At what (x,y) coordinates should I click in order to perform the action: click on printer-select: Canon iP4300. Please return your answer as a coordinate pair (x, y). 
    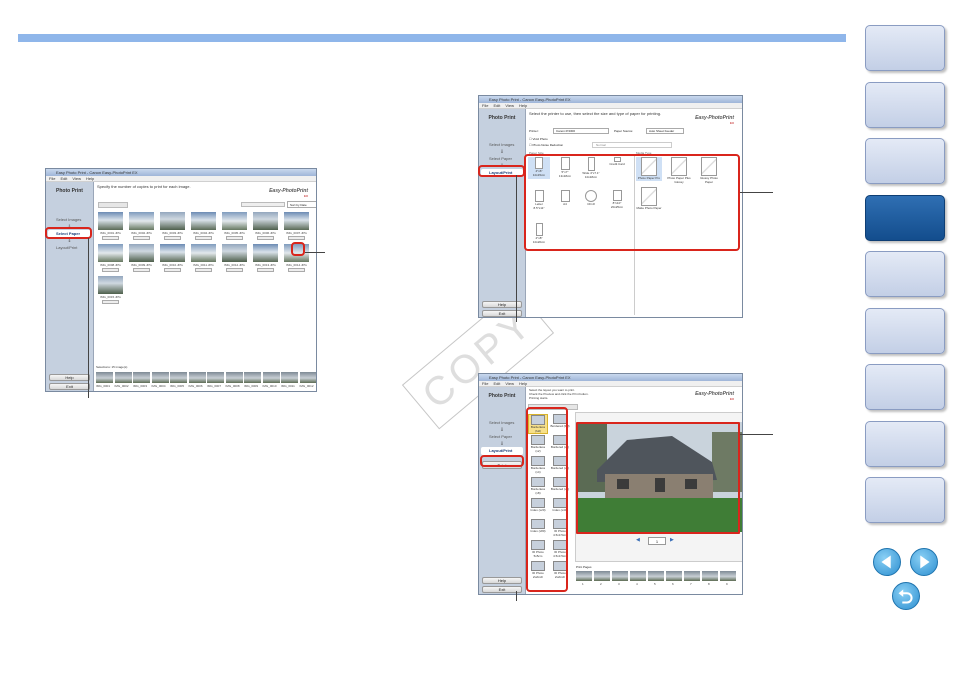
    Looking at the image, I should click on (581, 131).